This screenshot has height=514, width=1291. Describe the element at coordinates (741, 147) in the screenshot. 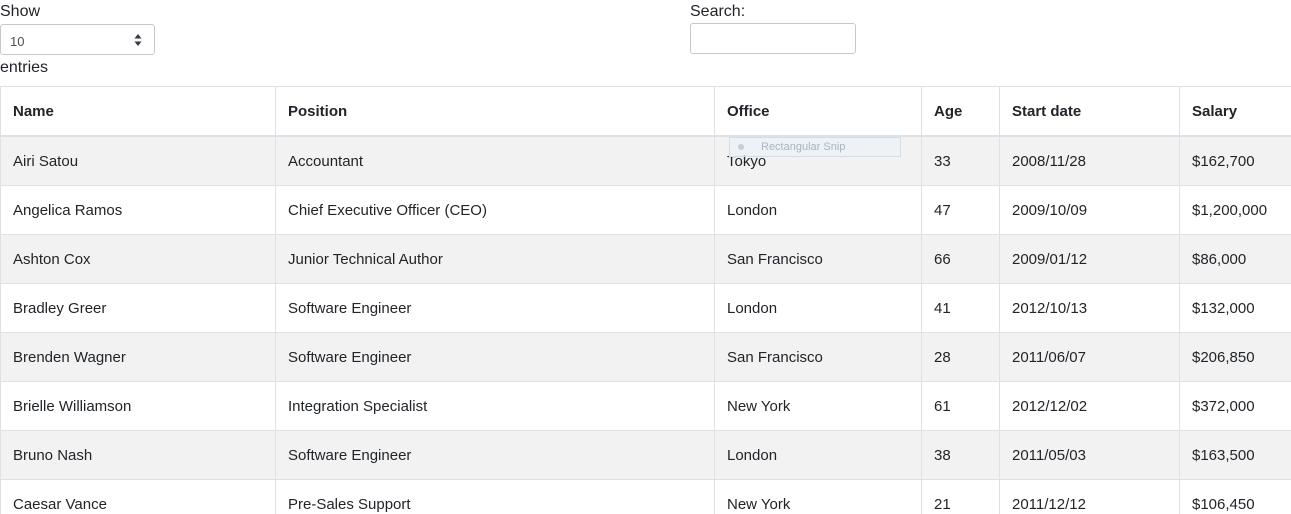

I see `snip-dot-icon` at that location.